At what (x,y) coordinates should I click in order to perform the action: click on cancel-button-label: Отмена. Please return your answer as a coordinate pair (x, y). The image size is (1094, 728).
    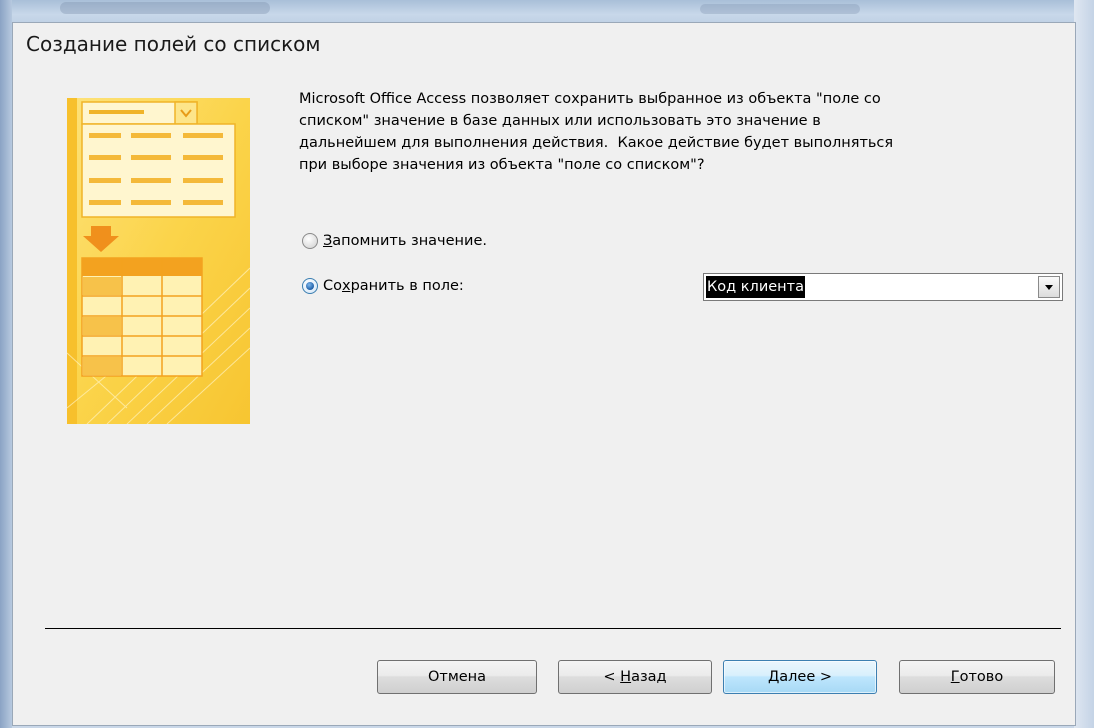
    Looking at the image, I should click on (457, 677).